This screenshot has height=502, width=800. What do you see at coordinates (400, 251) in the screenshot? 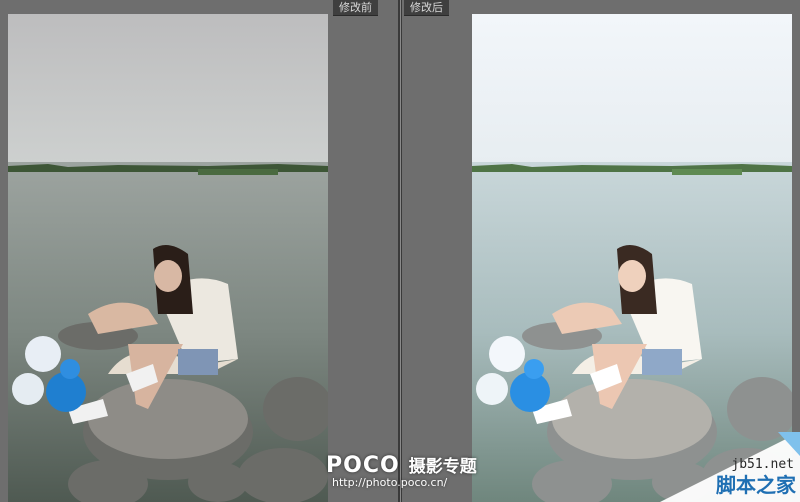
I see `panel-divider-highlight` at bounding box center [400, 251].